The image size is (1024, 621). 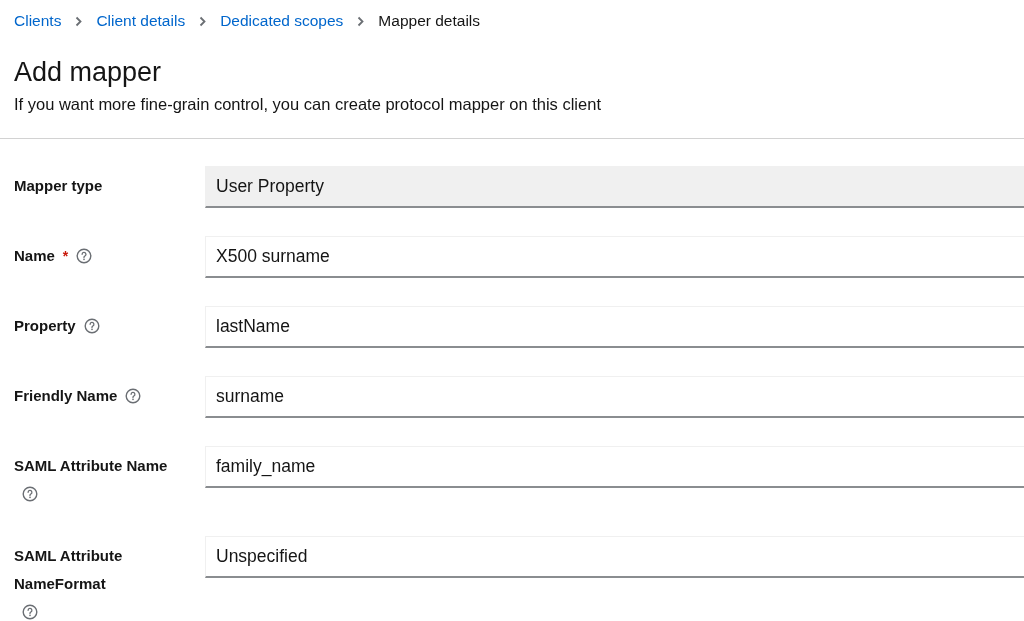 What do you see at coordinates (614, 327) in the screenshot?
I see `input-field: lastName` at bounding box center [614, 327].